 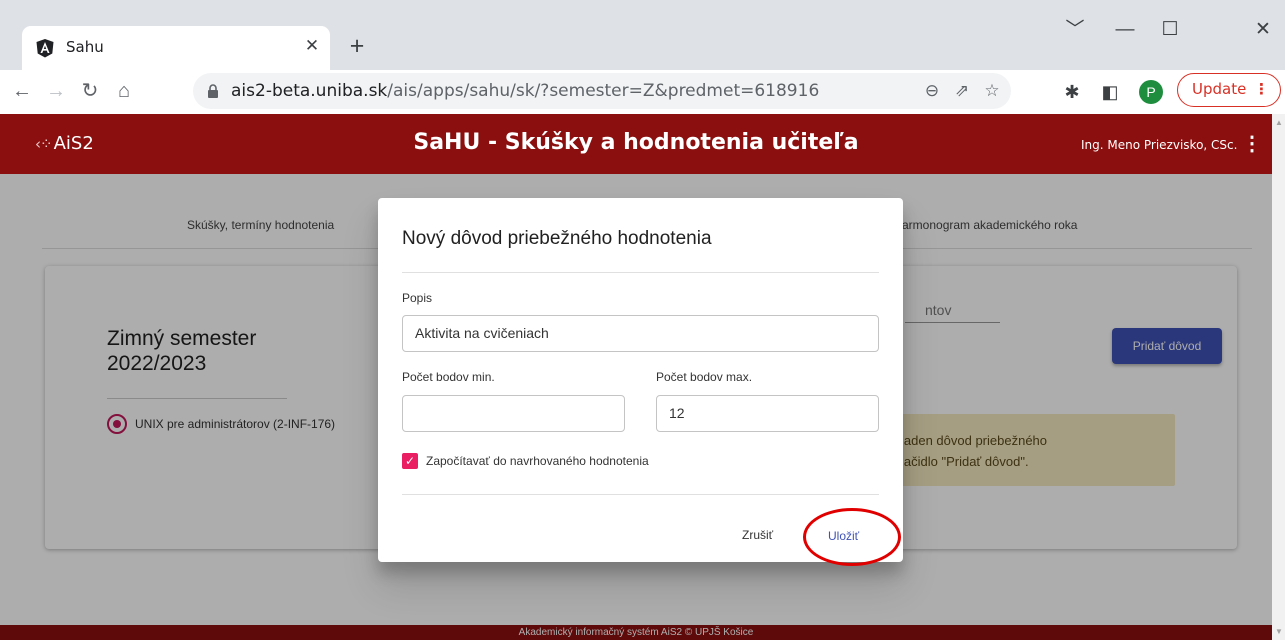 I want to click on scroll-up-icon: ▲, so click(x=1279, y=122).